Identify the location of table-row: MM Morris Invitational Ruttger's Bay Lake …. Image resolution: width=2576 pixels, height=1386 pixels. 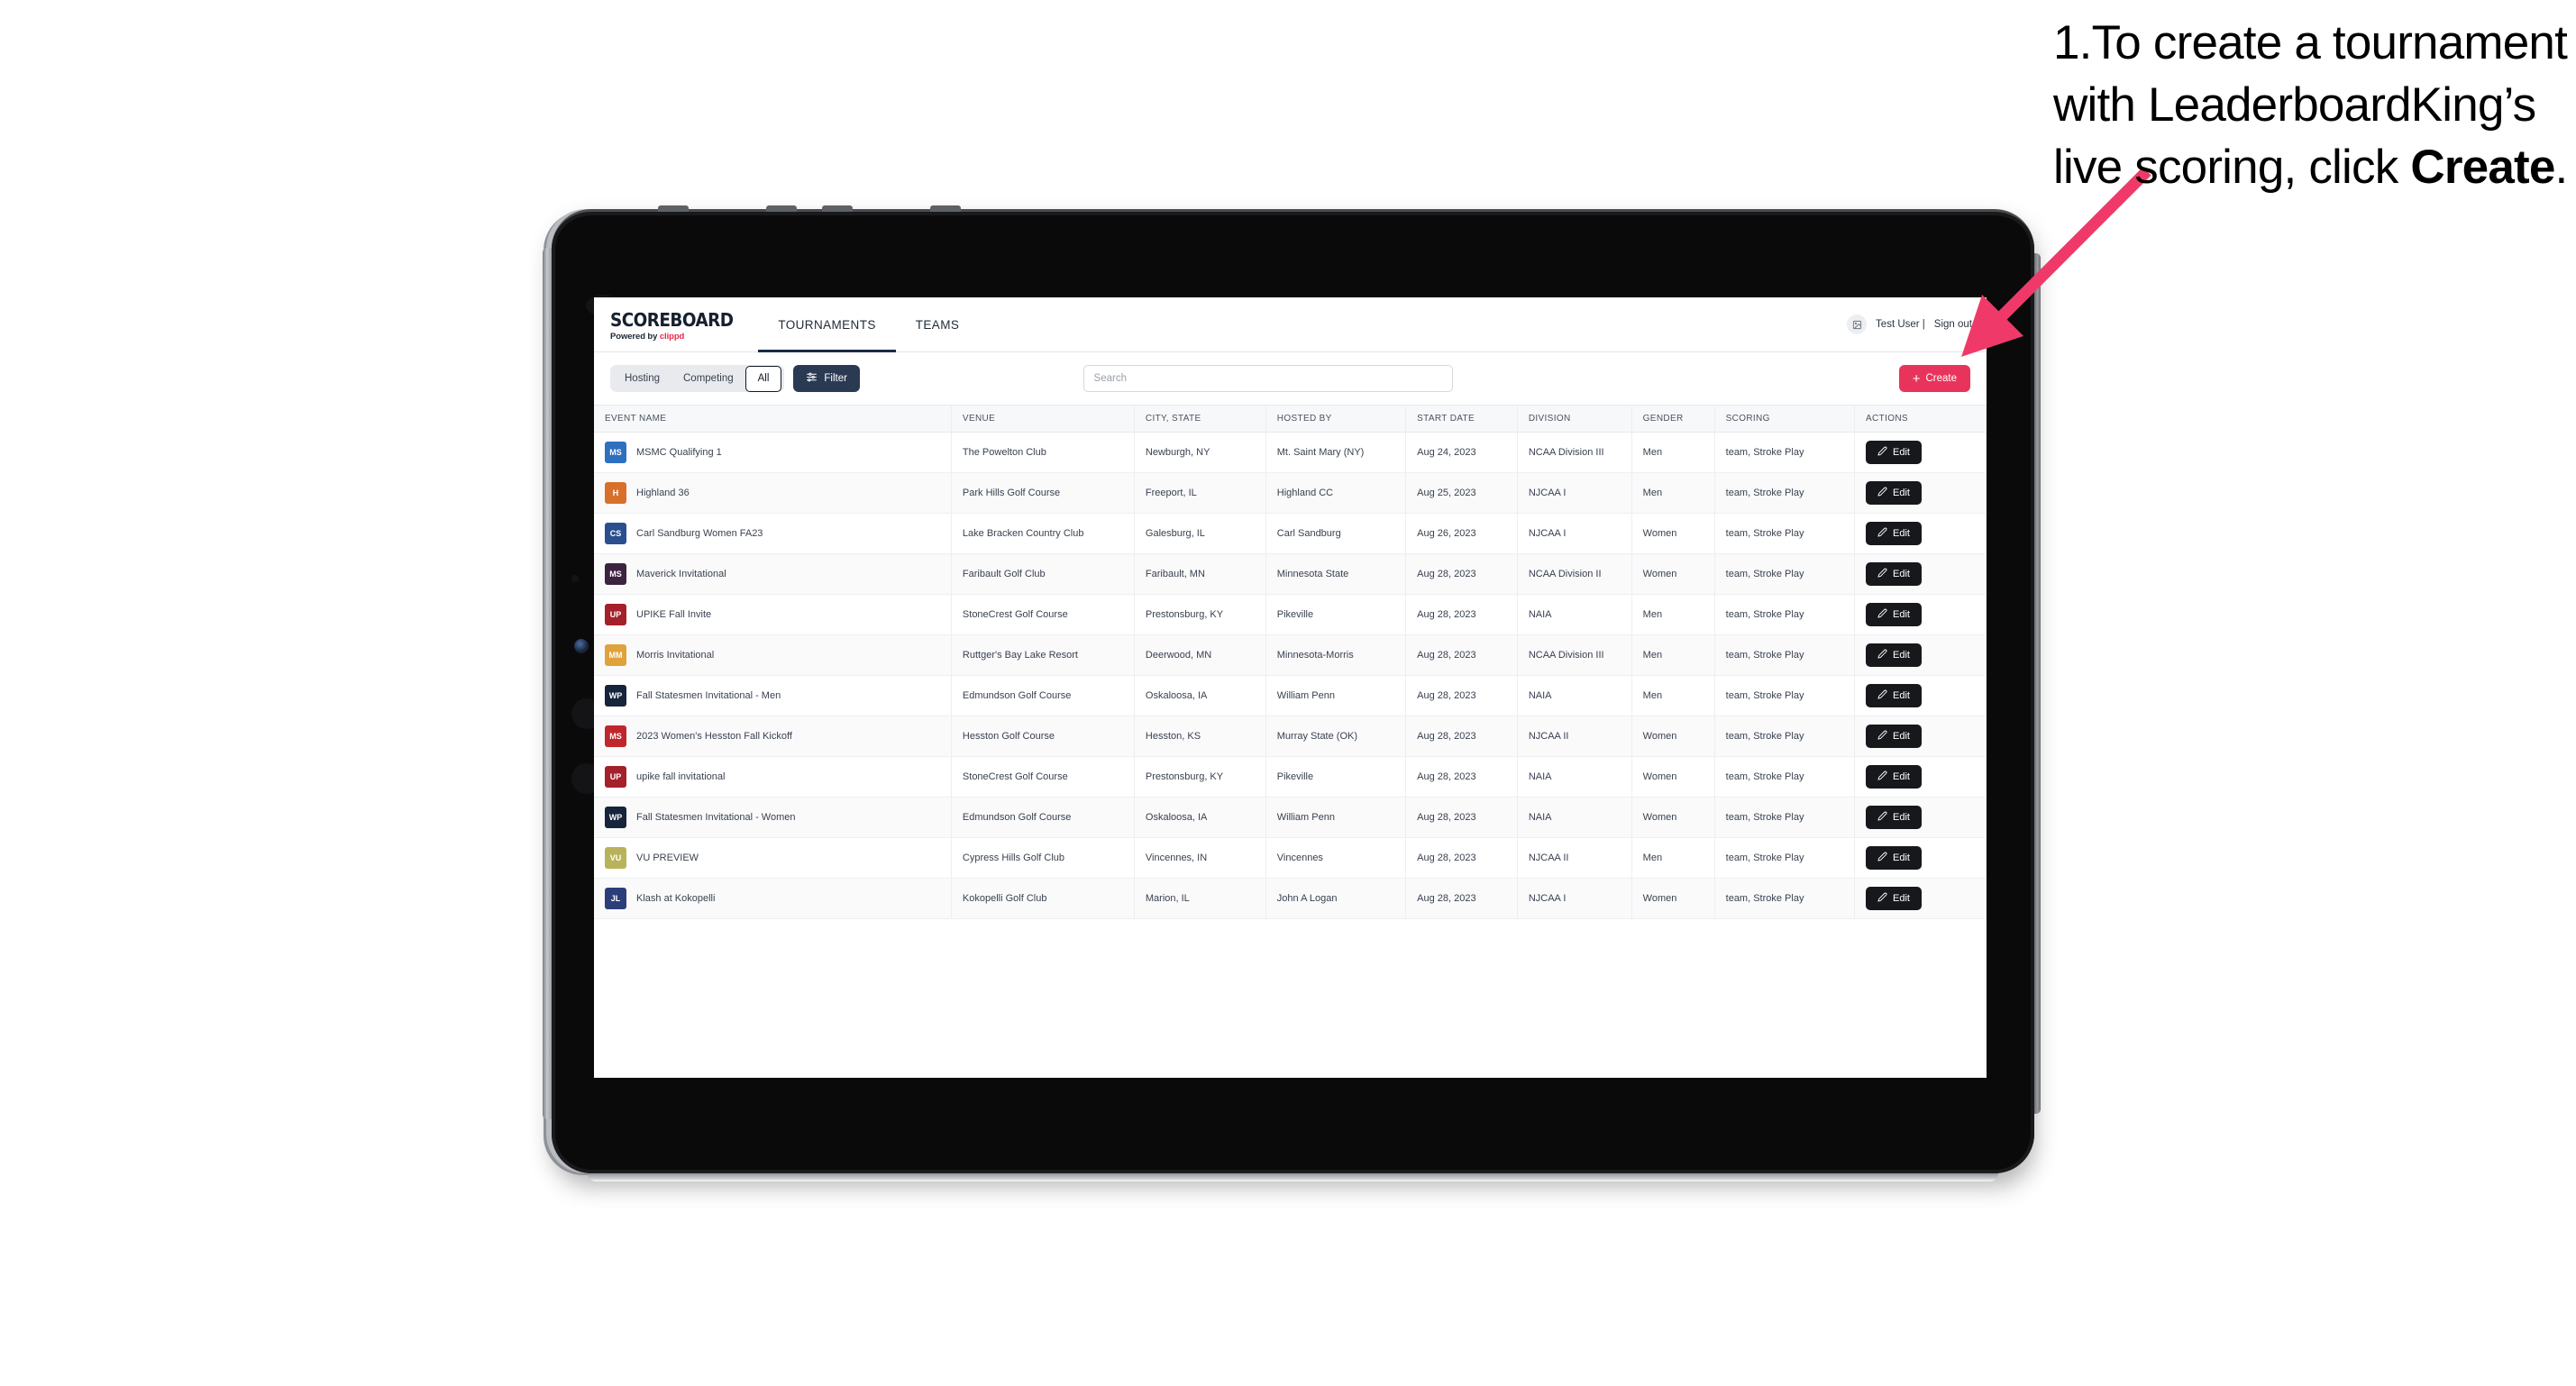
(1290, 655).